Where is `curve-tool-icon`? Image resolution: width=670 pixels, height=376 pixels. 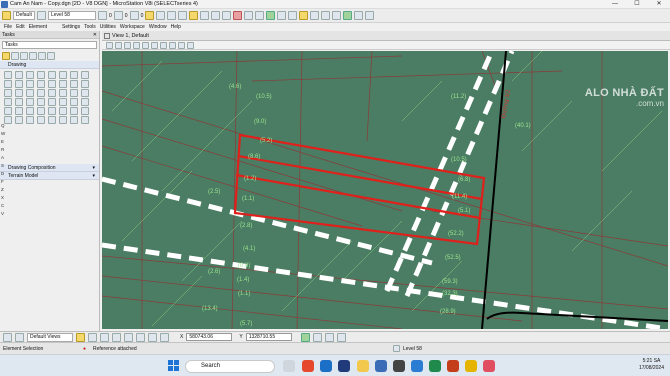 curve-tool-icon is located at coordinates (8, 84).